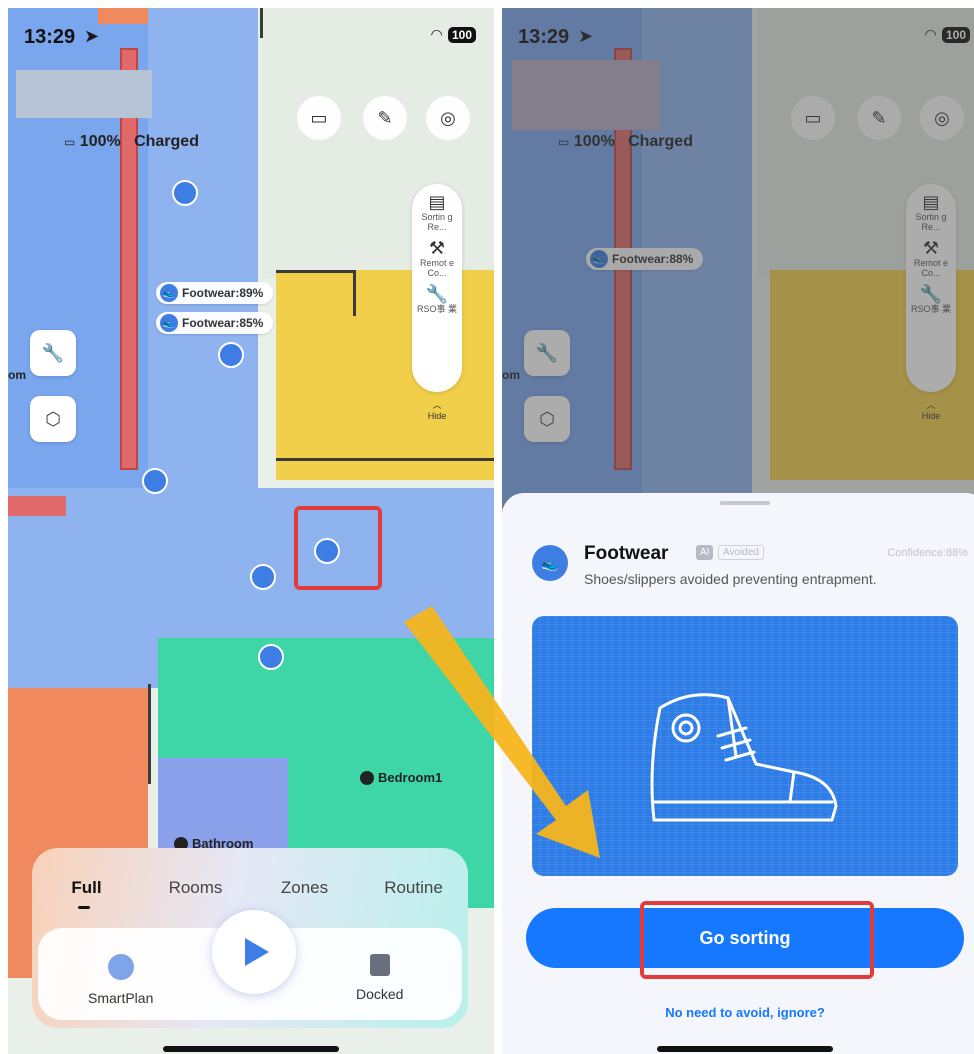  I want to click on camera-button: ▭, so click(319, 118).